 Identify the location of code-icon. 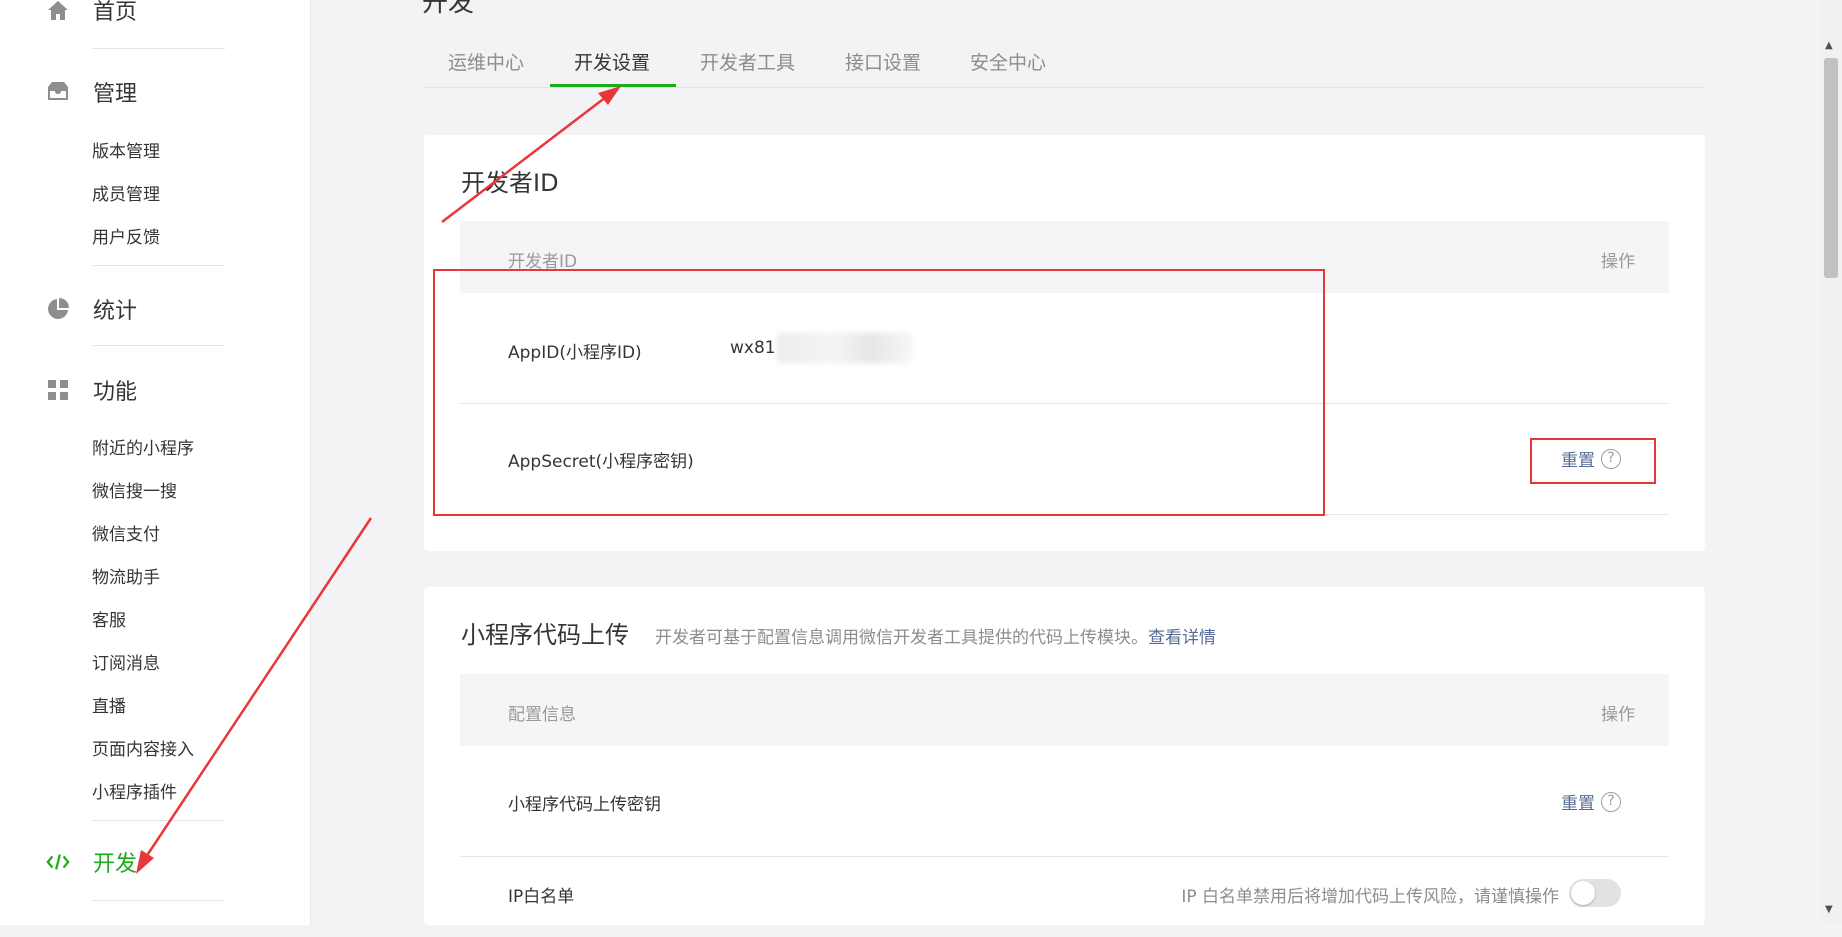
(58, 862).